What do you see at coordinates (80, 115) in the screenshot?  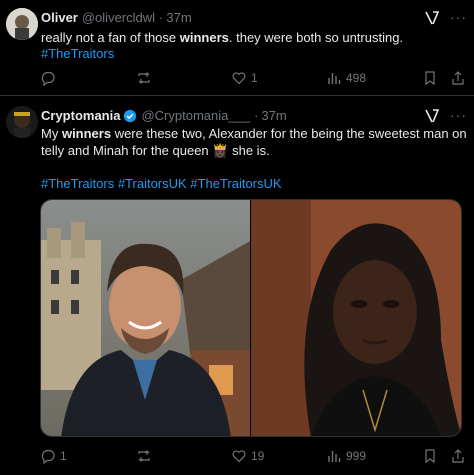 I see `display-name: Cryptomania` at bounding box center [80, 115].